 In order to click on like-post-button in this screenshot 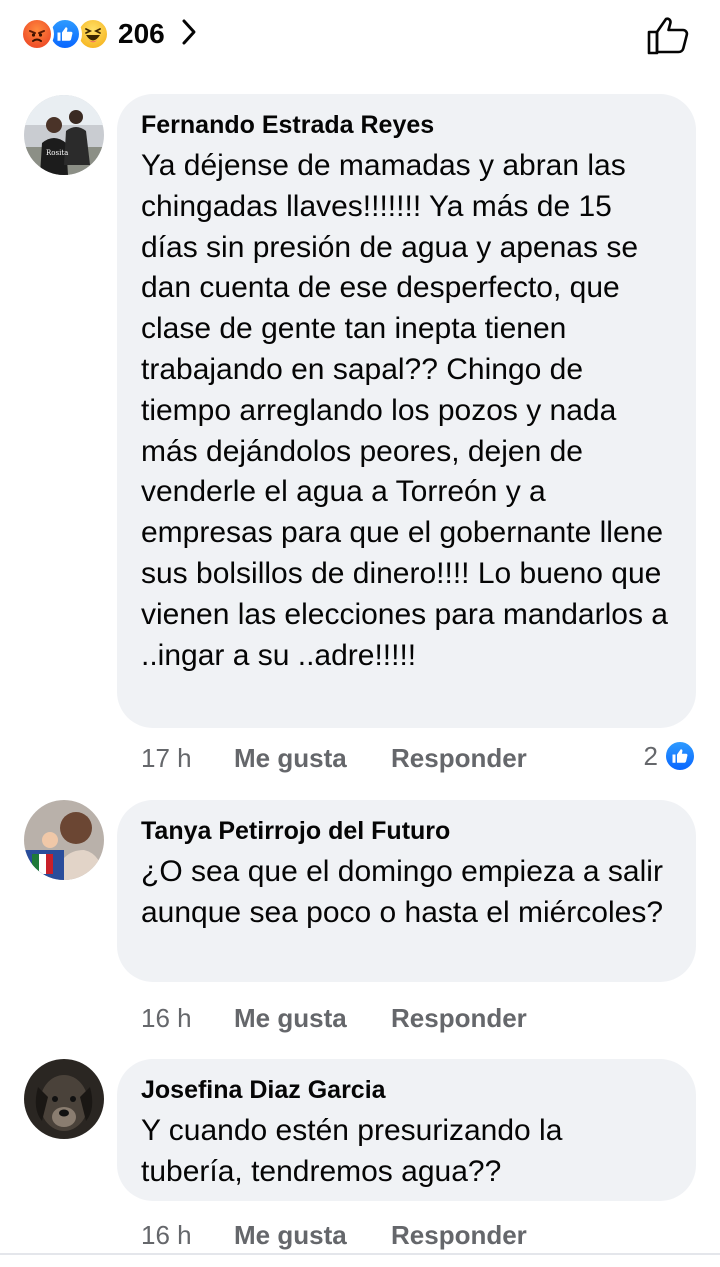, I will do `click(668, 37)`.